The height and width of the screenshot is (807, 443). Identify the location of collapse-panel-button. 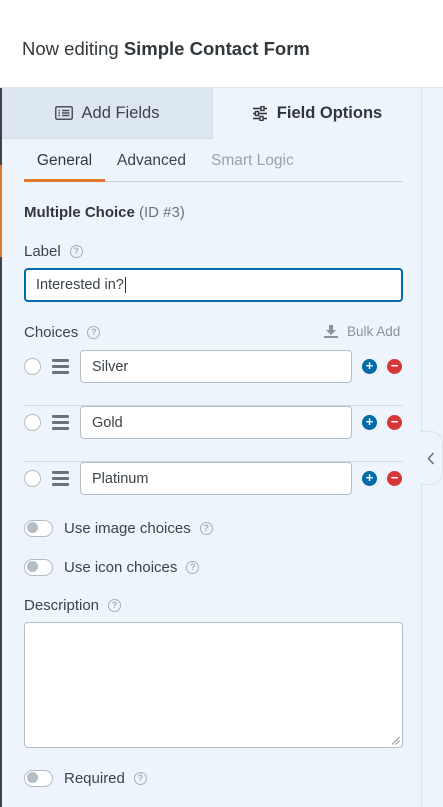
(431, 458).